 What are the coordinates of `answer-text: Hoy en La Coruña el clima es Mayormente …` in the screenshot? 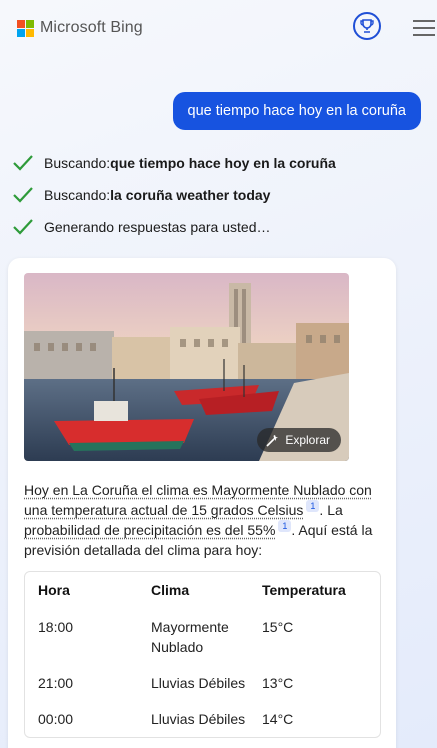 It's located at (202, 520).